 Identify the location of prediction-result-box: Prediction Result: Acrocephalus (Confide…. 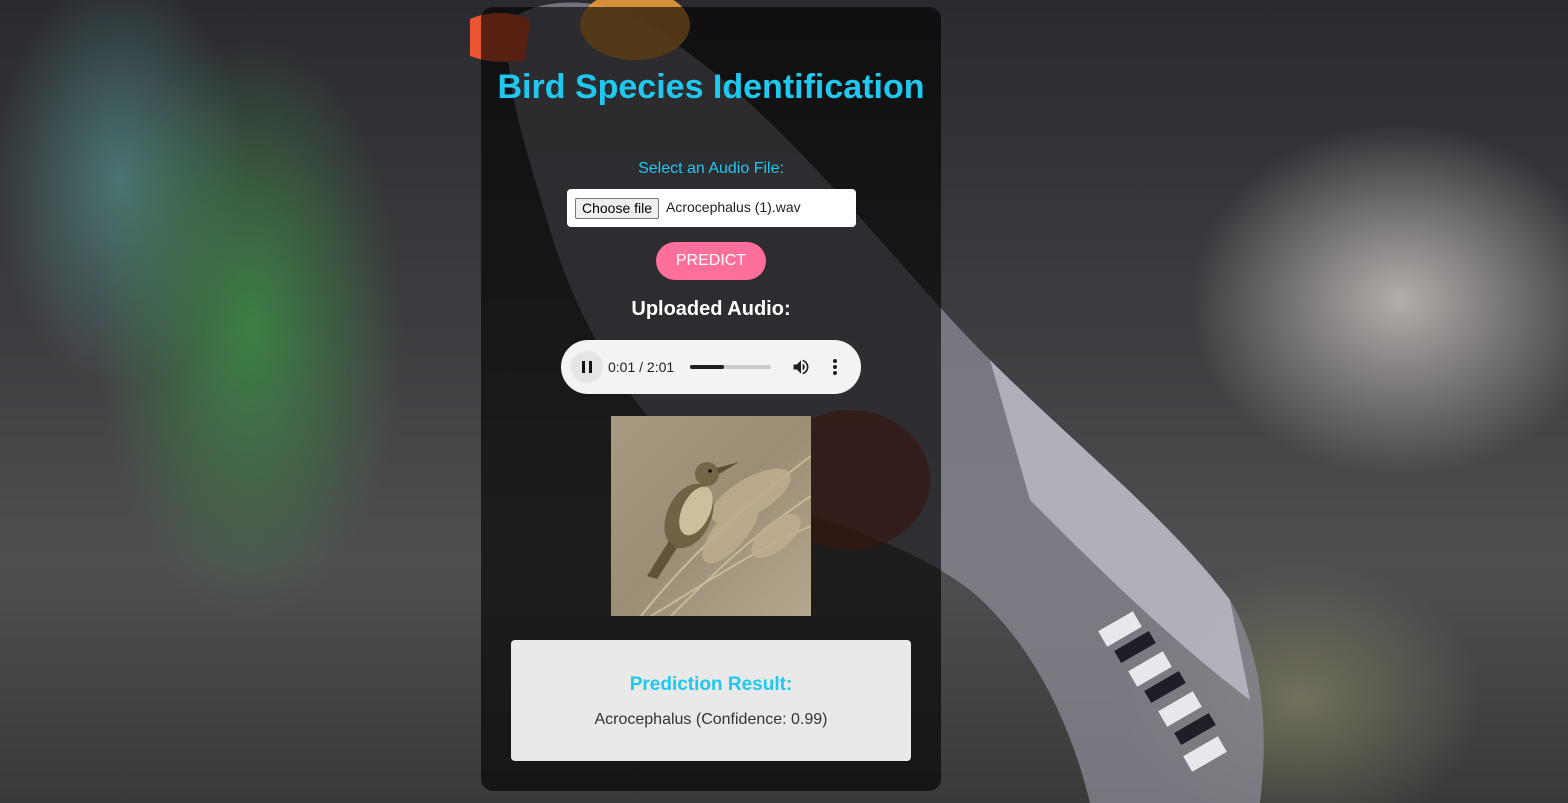
(711, 700).